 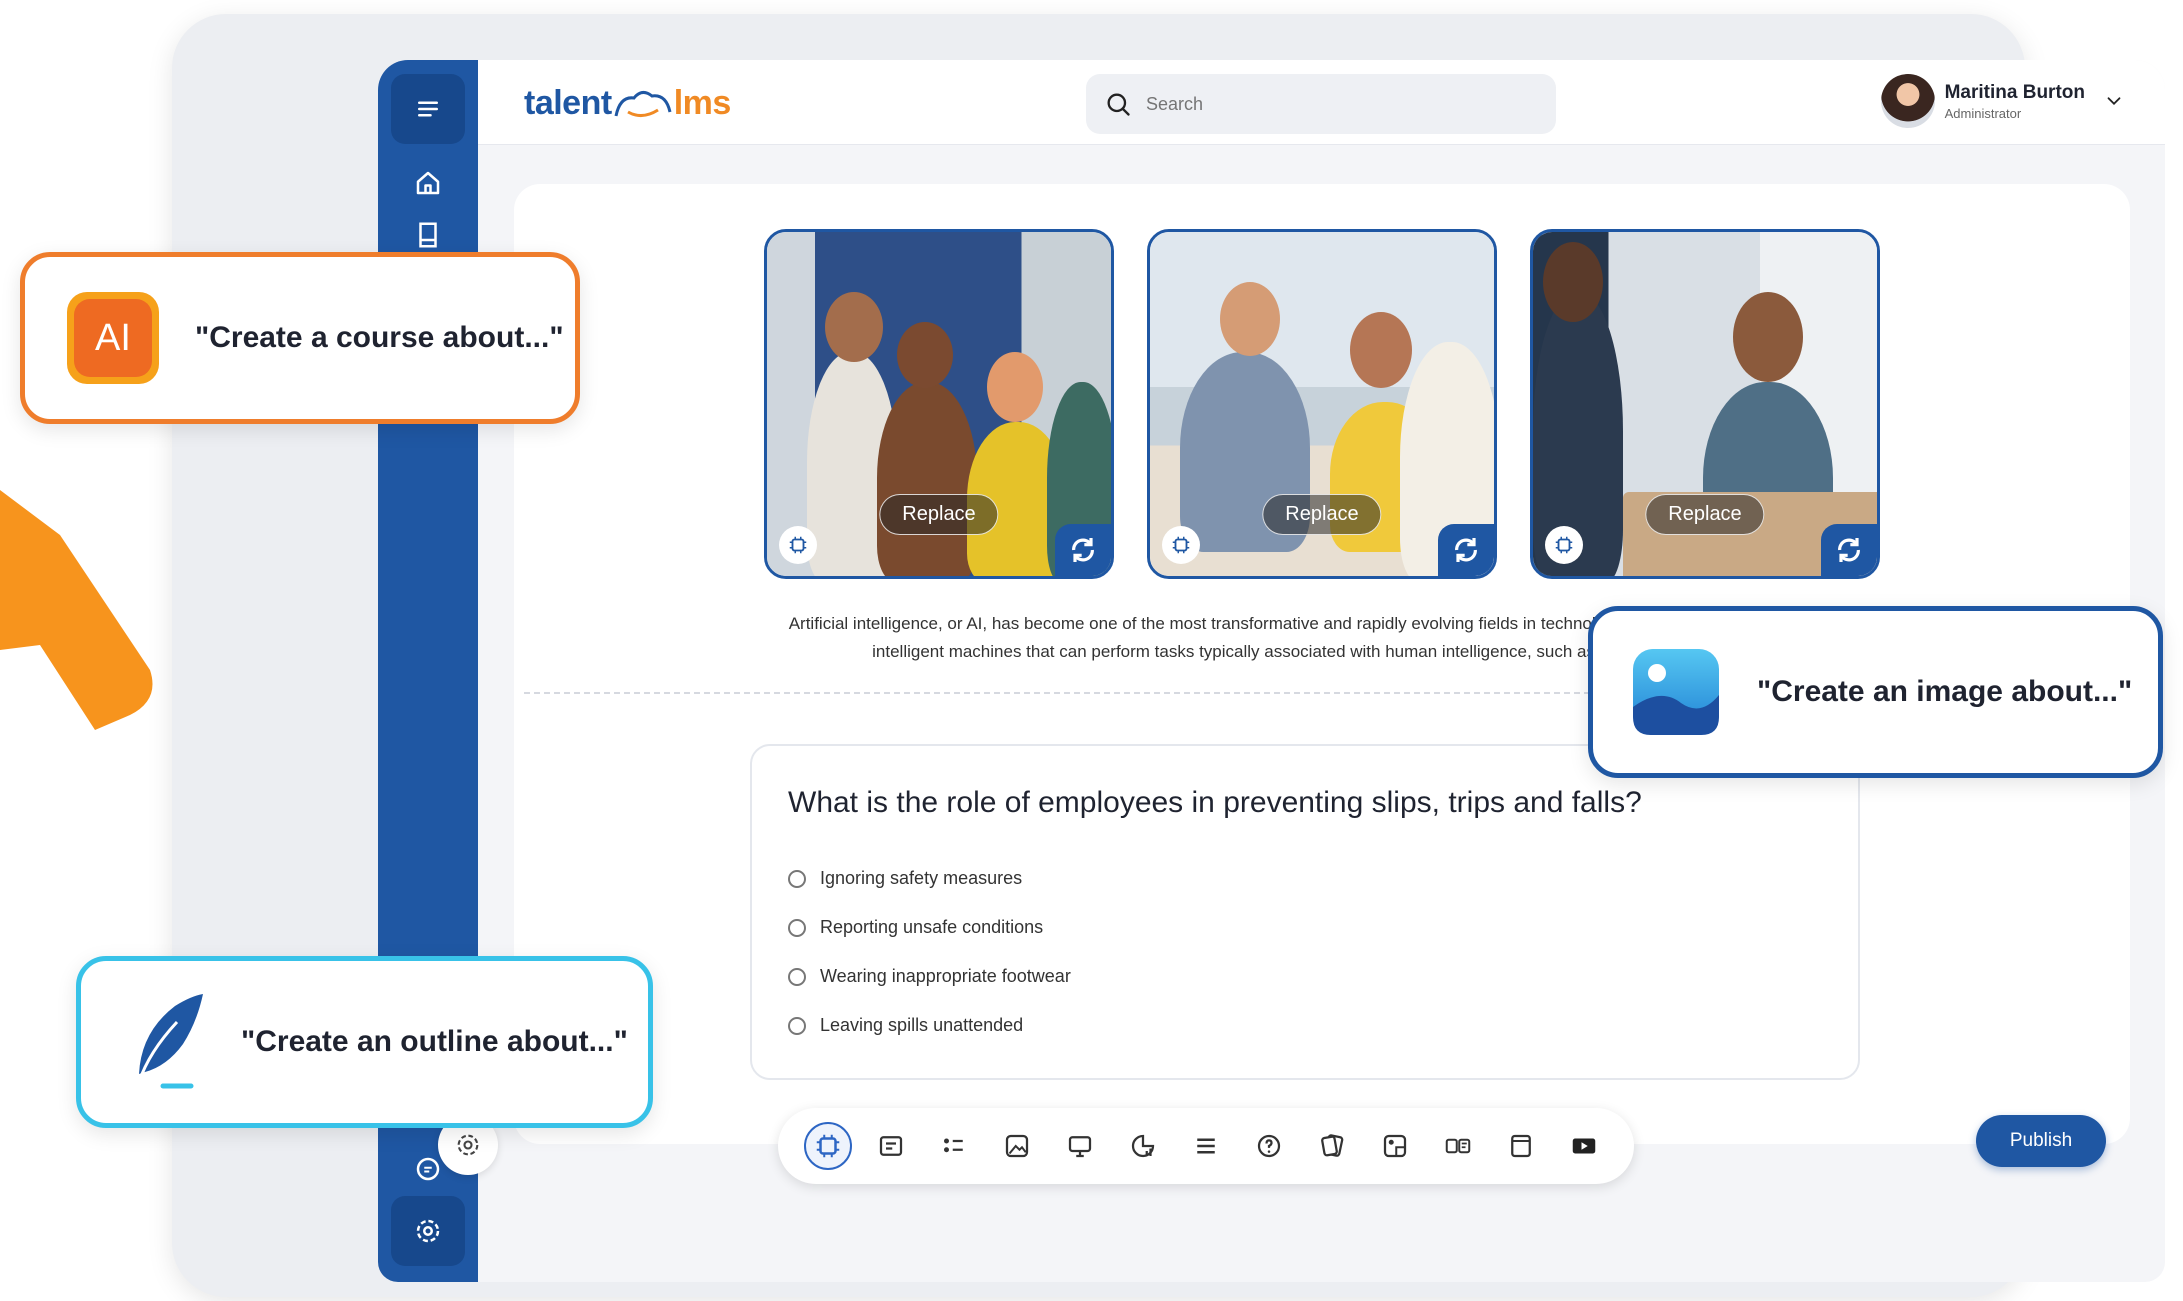 I want to click on answer-option: Ignoring safety measures, so click(x=1305, y=878).